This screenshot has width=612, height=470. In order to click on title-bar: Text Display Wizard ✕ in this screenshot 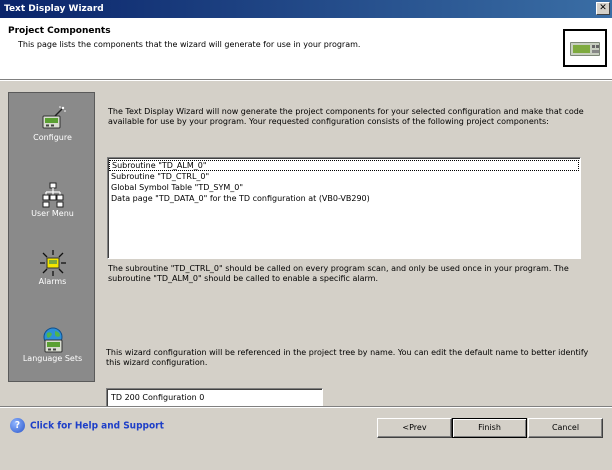, I will do `click(306, 9)`.